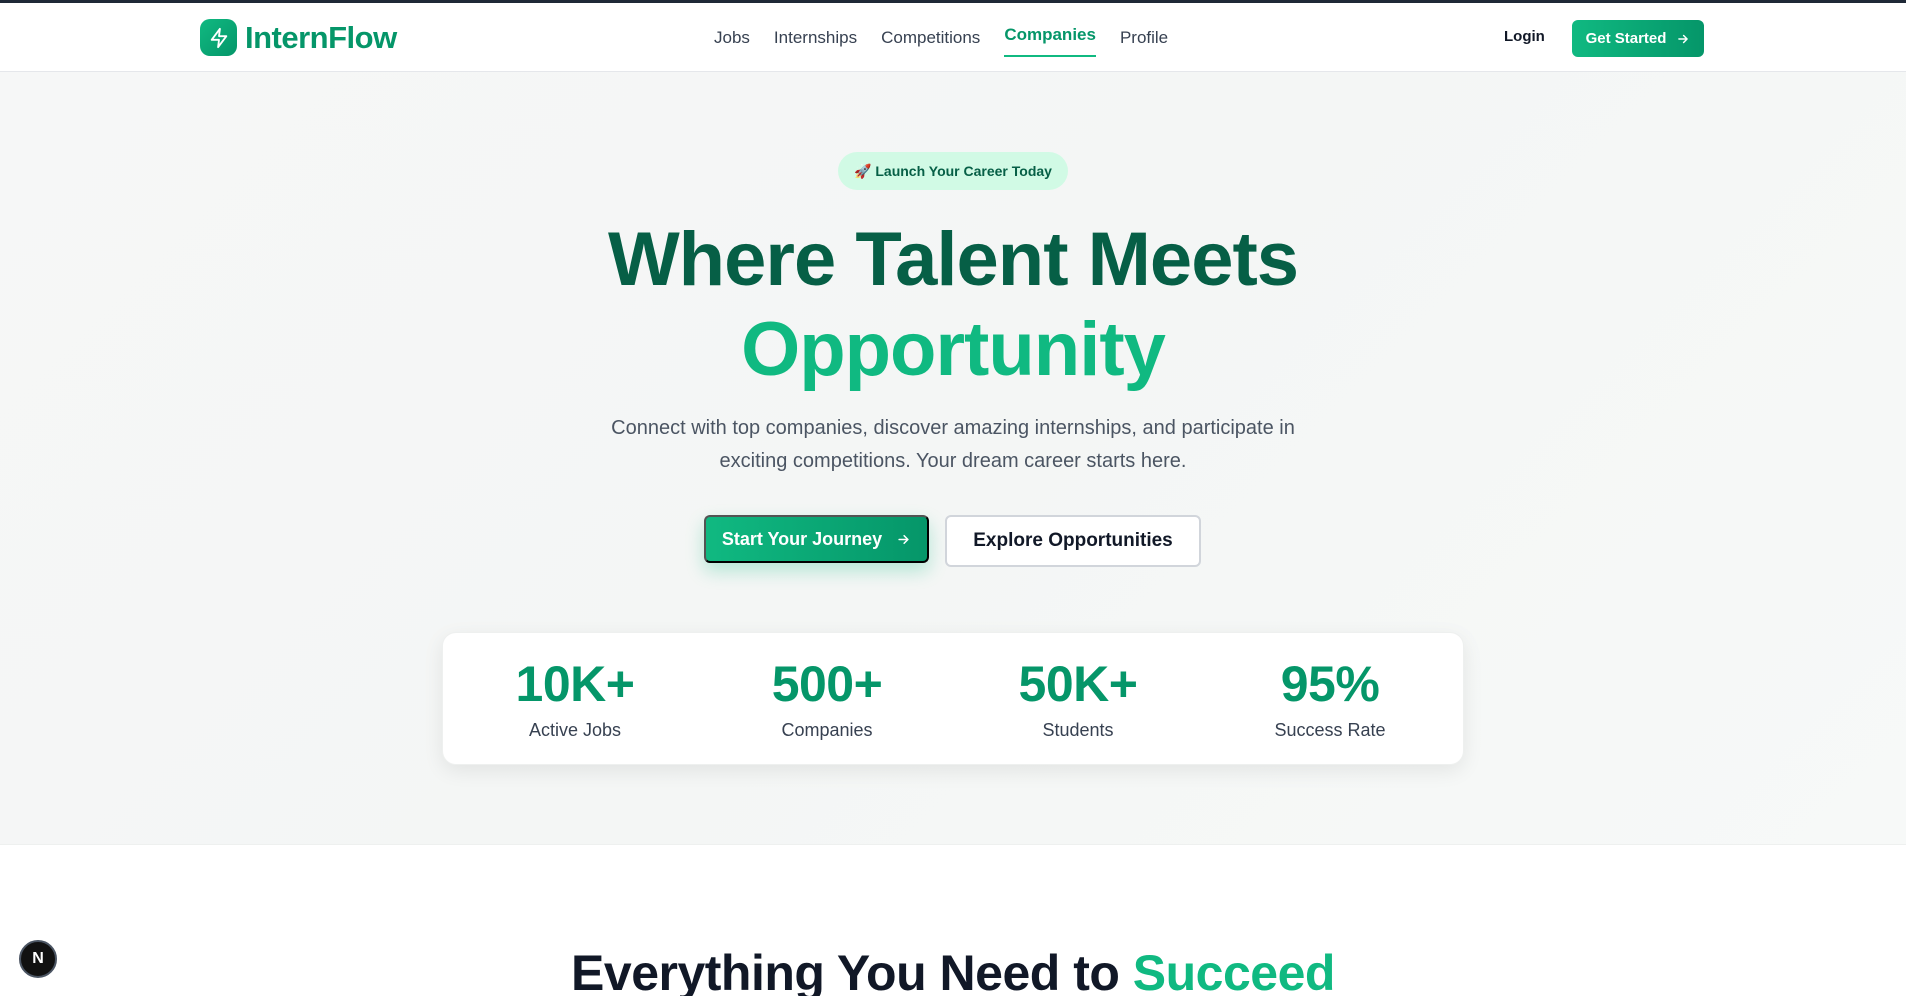  Describe the element at coordinates (827, 730) in the screenshot. I see `stat-label: Companies` at that location.